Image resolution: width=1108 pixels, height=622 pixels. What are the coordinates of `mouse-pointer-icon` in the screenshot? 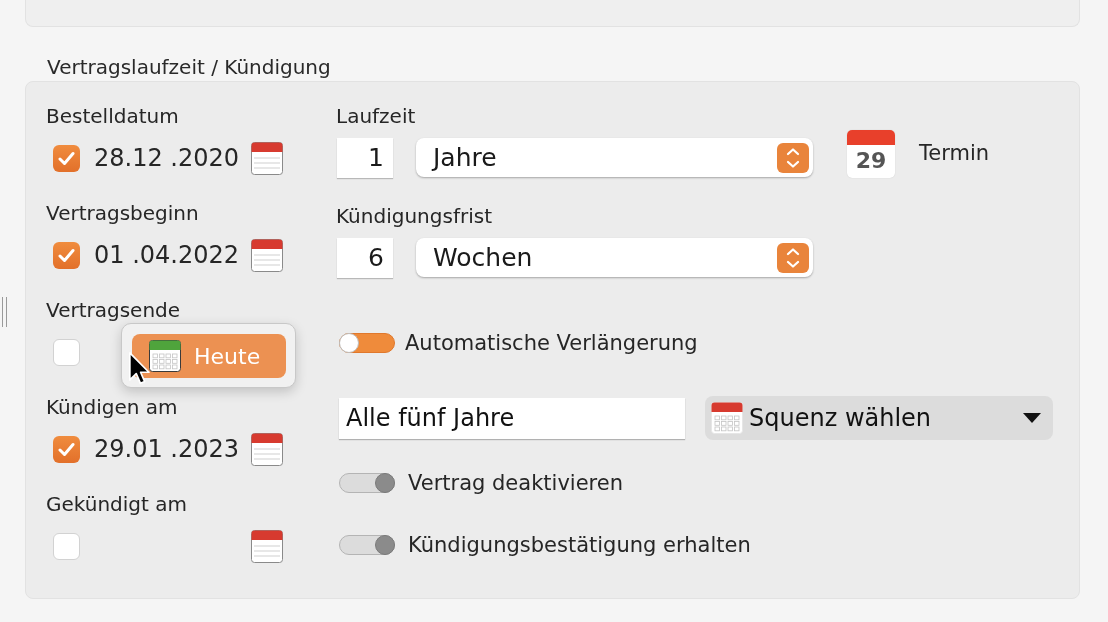 It's located at (139, 368).